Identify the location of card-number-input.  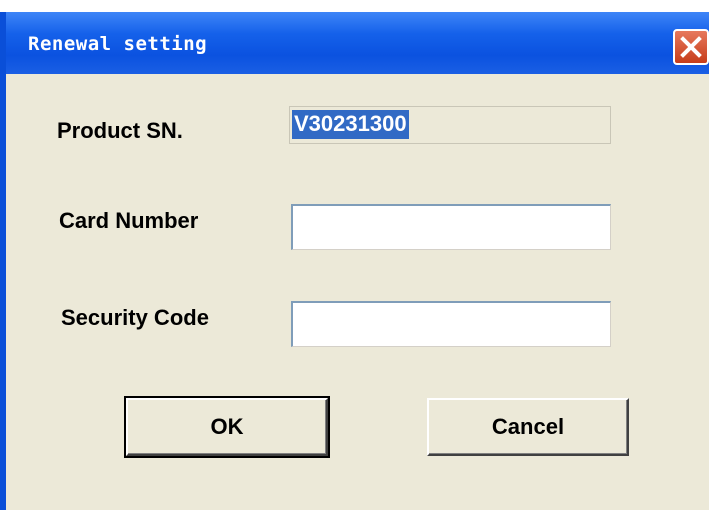
(451, 227).